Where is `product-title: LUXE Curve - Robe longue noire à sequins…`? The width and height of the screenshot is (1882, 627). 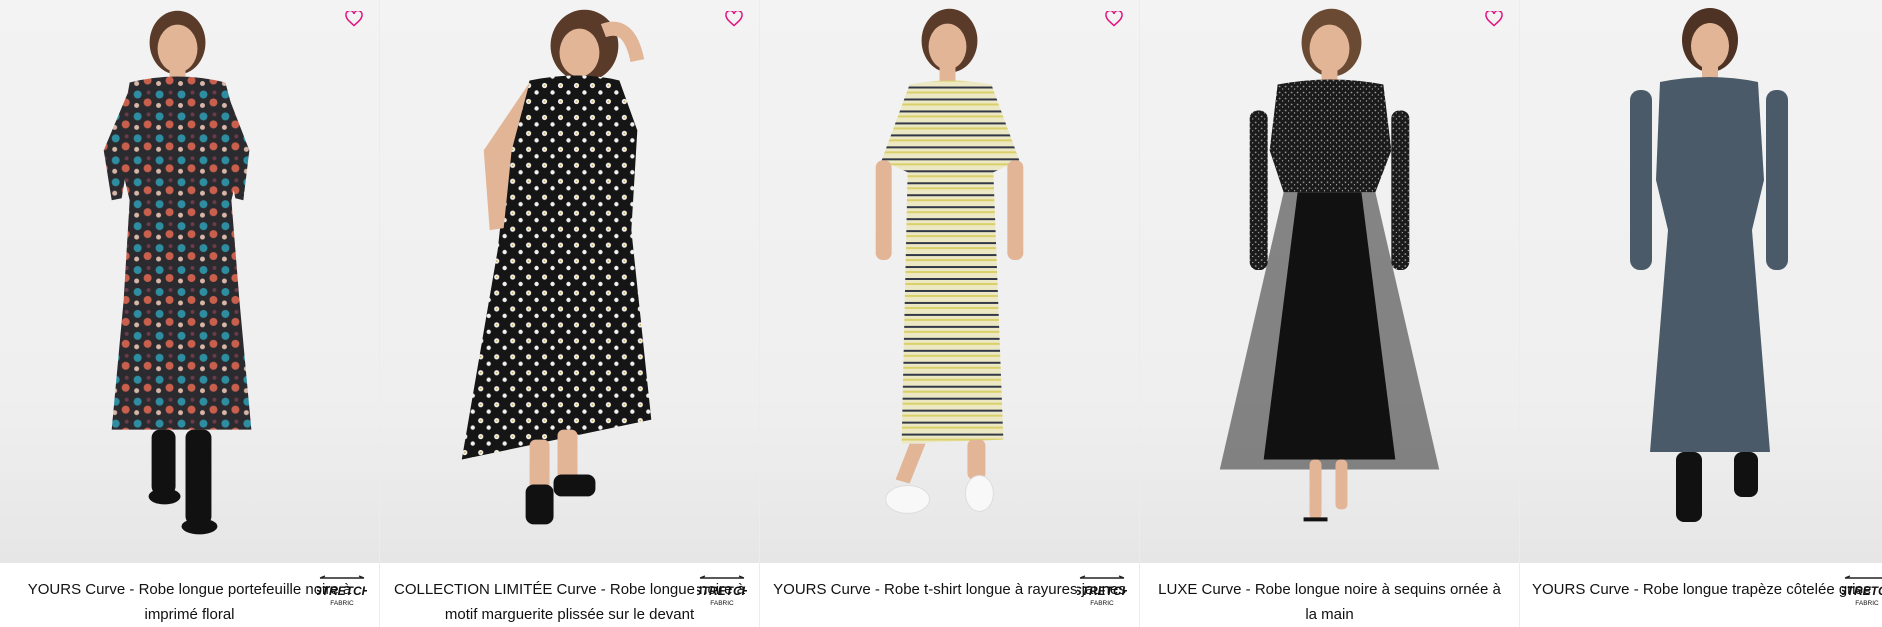 product-title: LUXE Curve - Robe longue noire à sequins… is located at coordinates (1329, 602).